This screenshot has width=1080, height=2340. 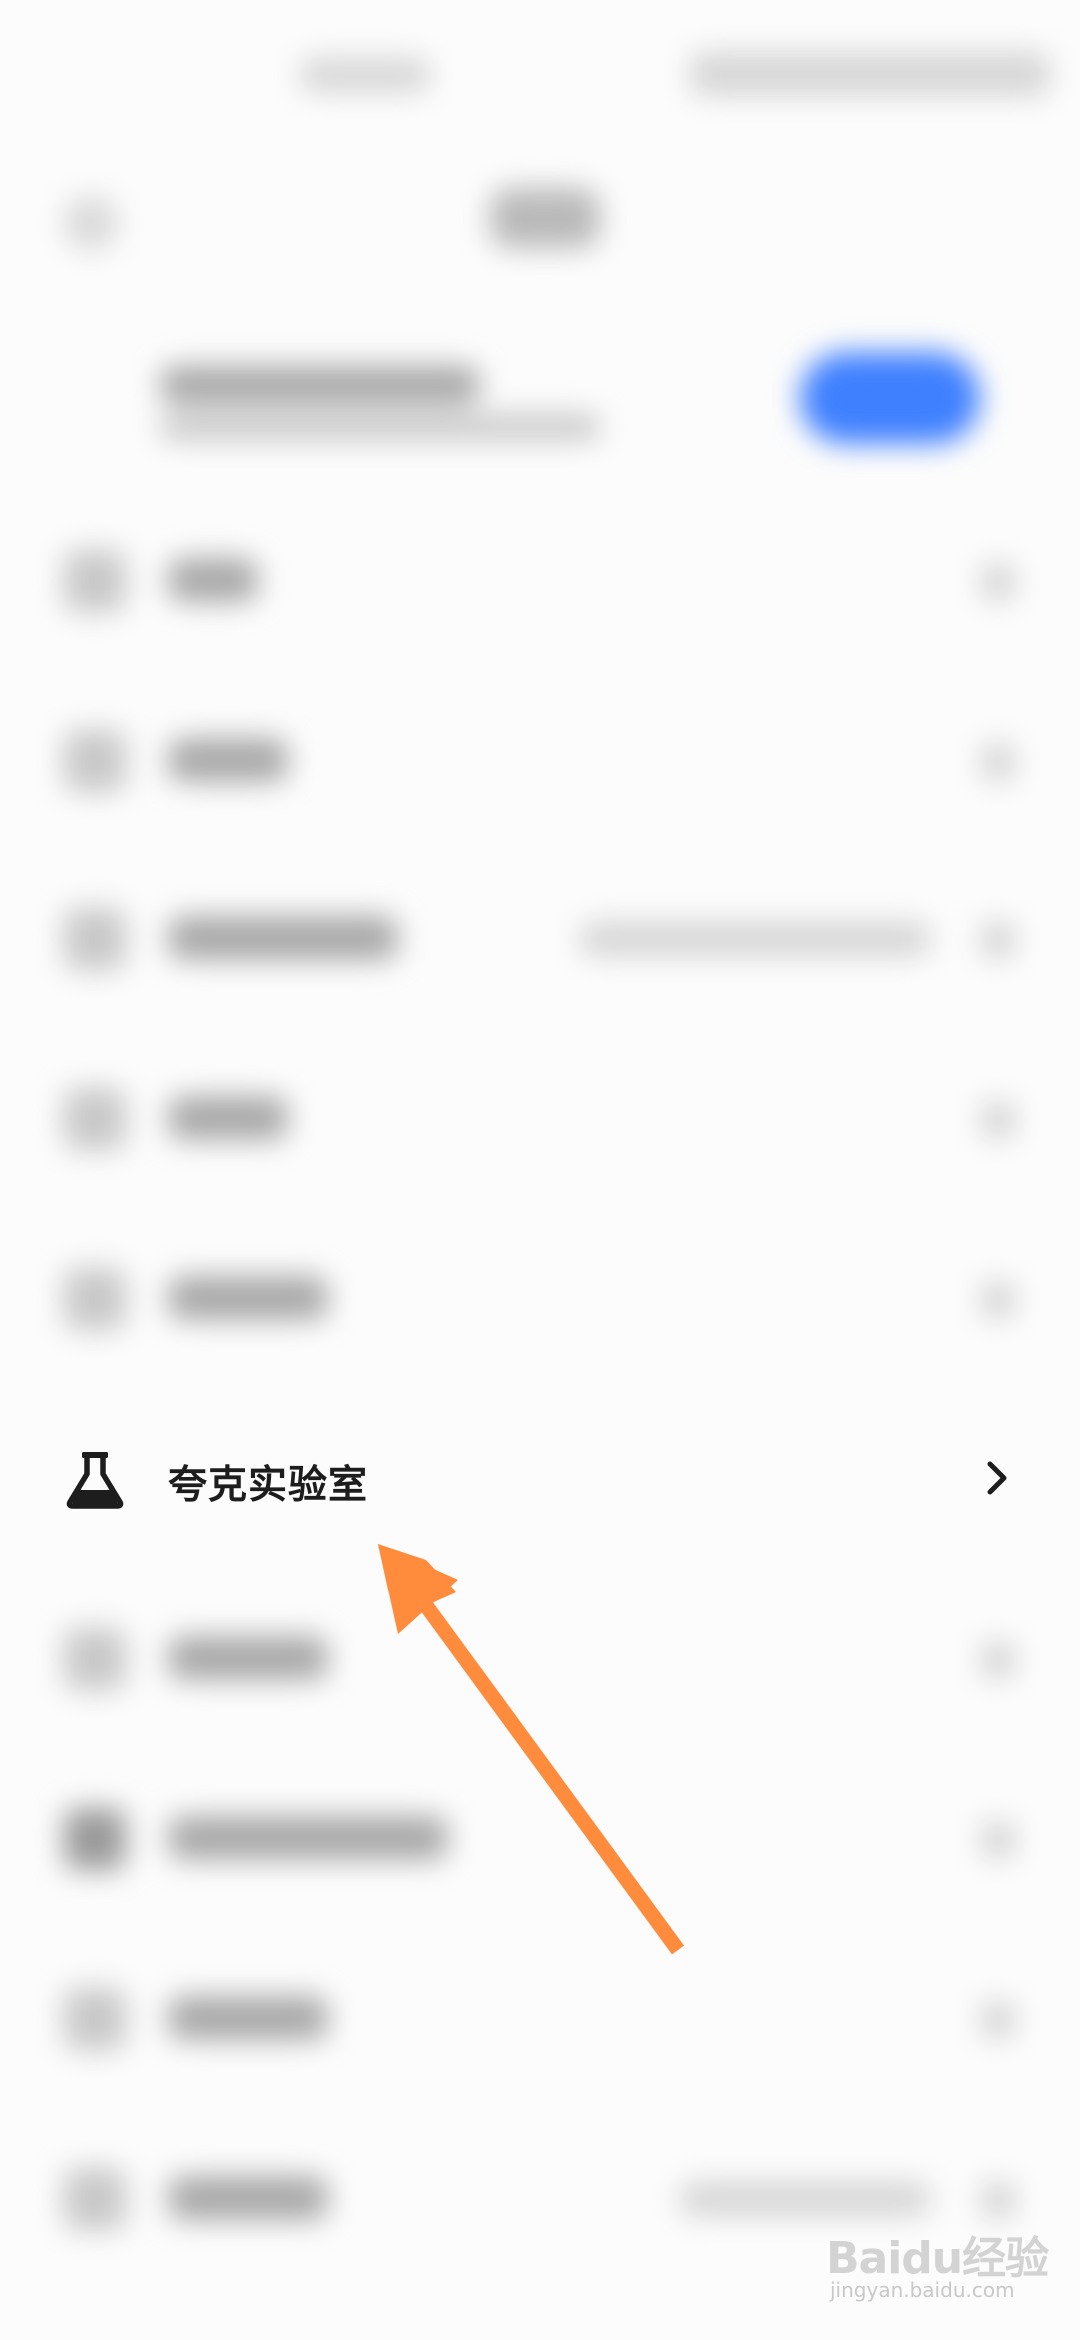 I want to click on login-button, so click(x=890, y=398).